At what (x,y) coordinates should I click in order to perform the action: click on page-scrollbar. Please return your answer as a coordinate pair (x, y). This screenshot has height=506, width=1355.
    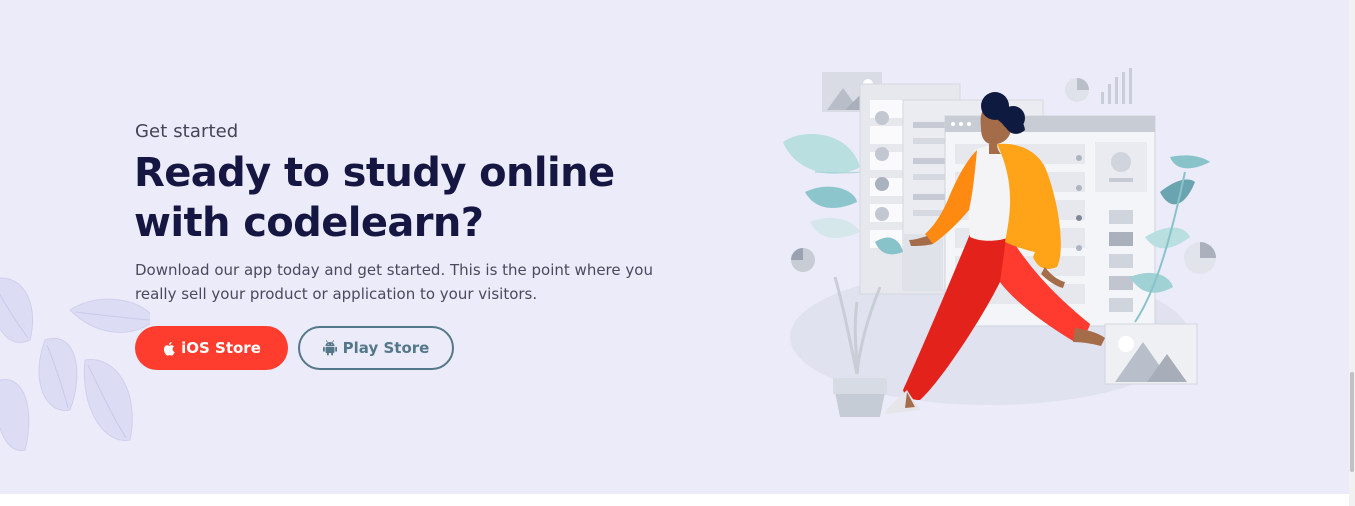
    Looking at the image, I should click on (1352, 253).